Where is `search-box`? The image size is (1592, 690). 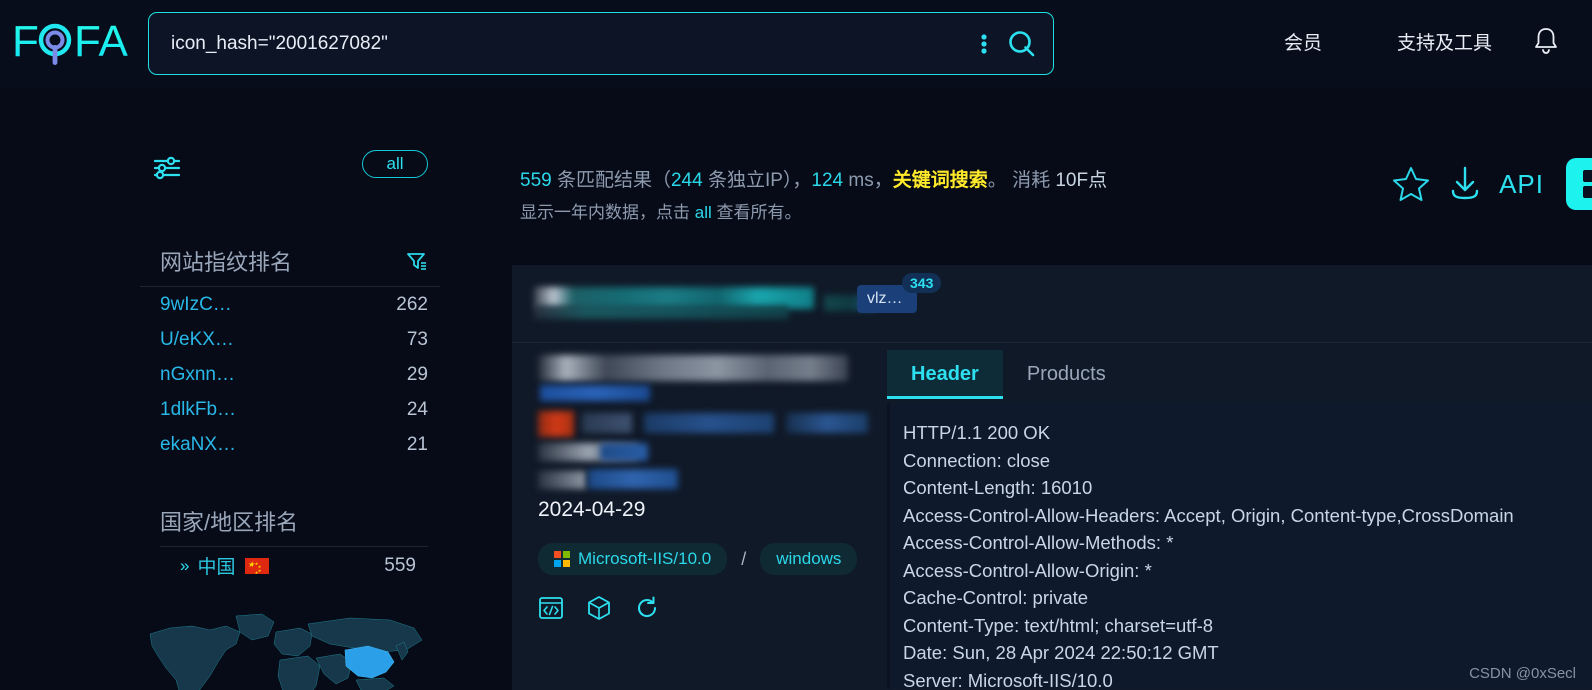 search-box is located at coordinates (601, 43).